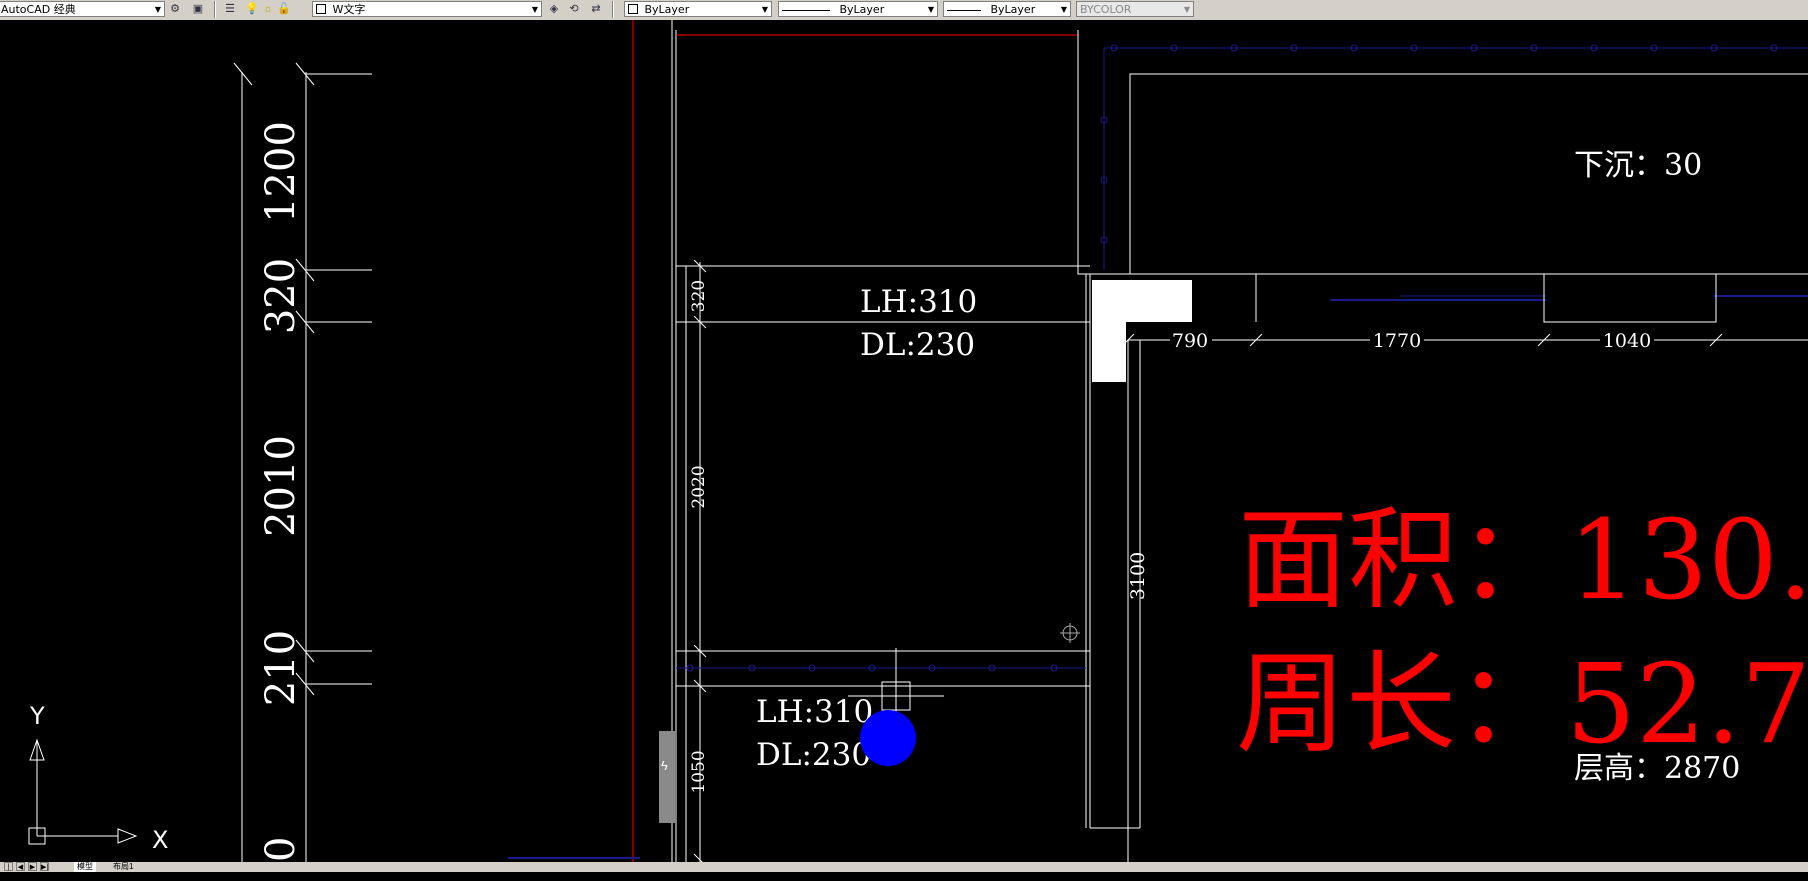  Describe the element at coordinates (596, 9) in the screenshot. I see `layer-match-icon: ⇄` at that location.